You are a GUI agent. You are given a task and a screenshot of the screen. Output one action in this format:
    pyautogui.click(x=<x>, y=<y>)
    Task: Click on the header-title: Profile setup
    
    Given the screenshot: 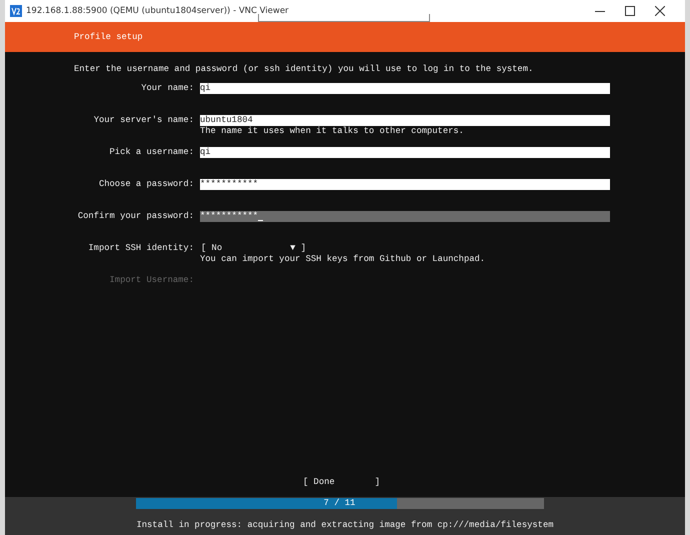 What is the action you would take?
    pyautogui.click(x=108, y=37)
    